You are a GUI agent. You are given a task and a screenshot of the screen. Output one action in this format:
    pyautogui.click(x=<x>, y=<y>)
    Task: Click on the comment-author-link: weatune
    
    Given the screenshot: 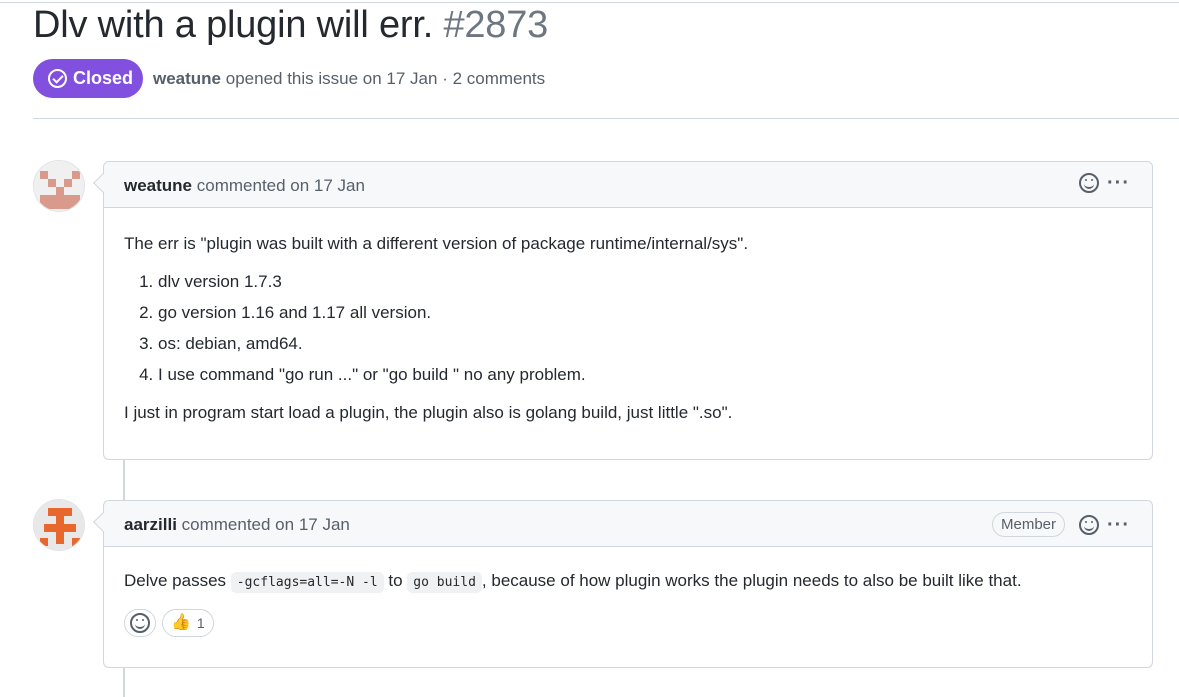 What is the action you would take?
    pyautogui.click(x=158, y=185)
    